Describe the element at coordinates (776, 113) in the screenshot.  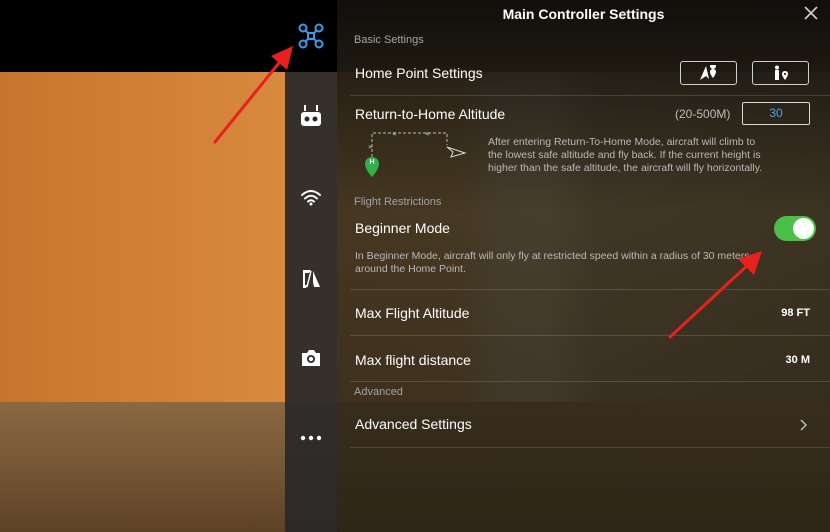
I see `rth-altitude-input: 30` at that location.